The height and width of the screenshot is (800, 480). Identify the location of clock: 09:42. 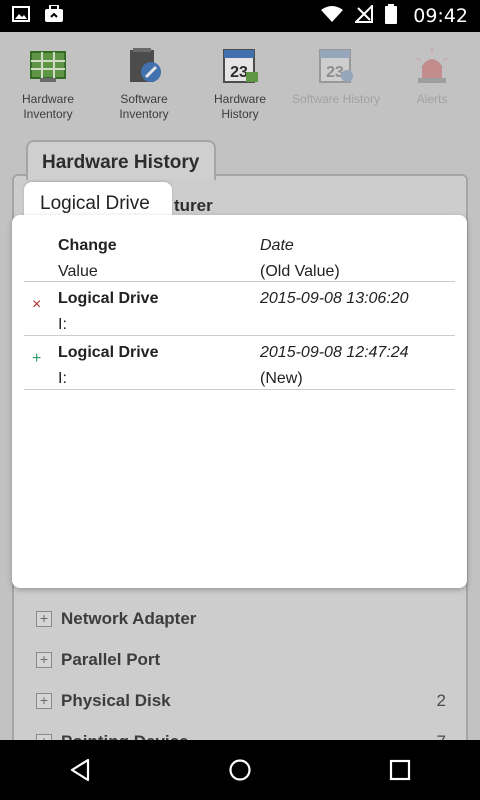
(440, 16).